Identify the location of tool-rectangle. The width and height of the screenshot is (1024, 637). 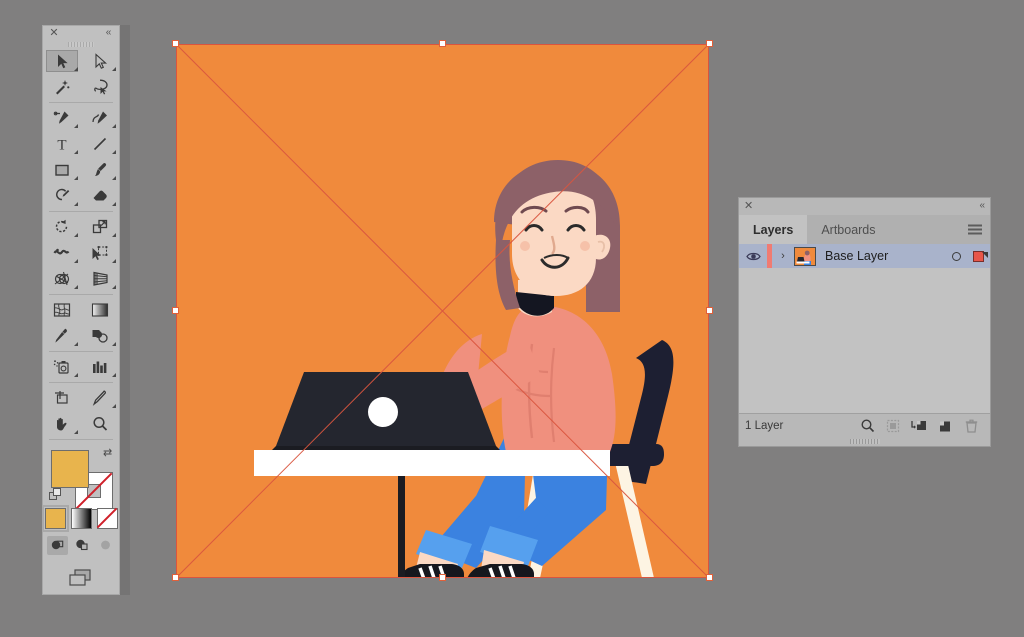
(62, 170).